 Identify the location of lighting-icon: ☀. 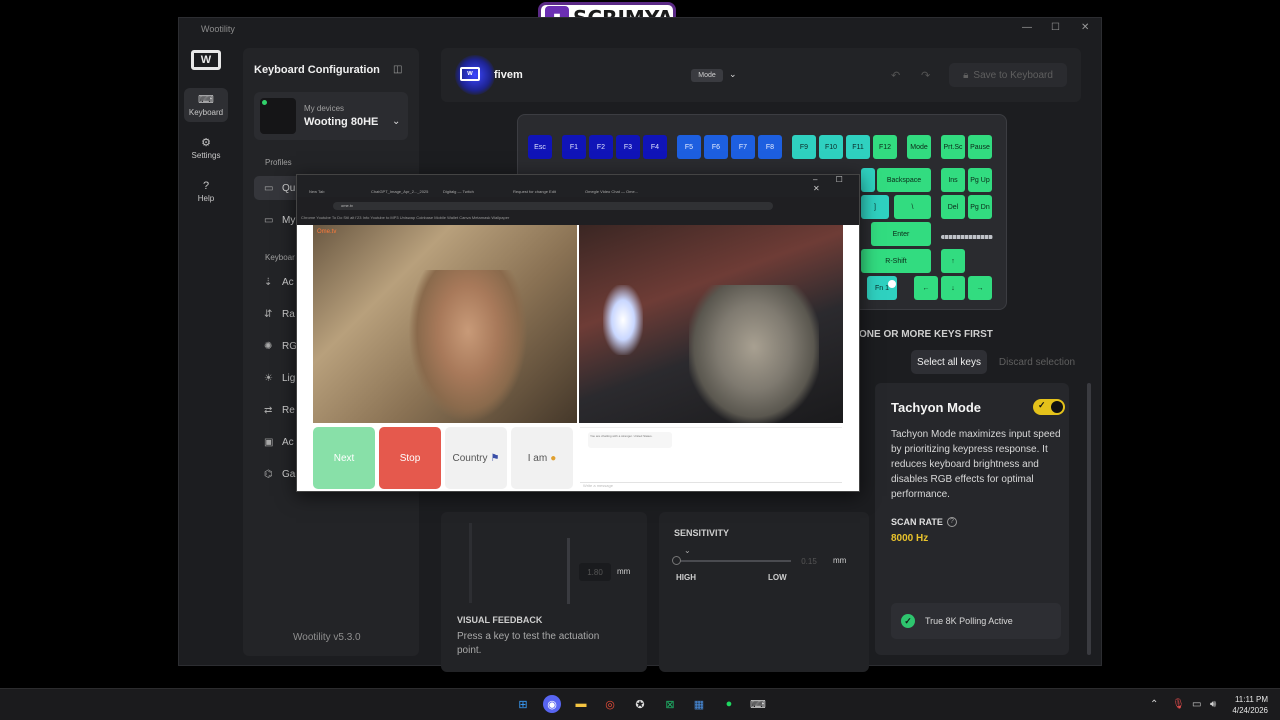
(268, 378).